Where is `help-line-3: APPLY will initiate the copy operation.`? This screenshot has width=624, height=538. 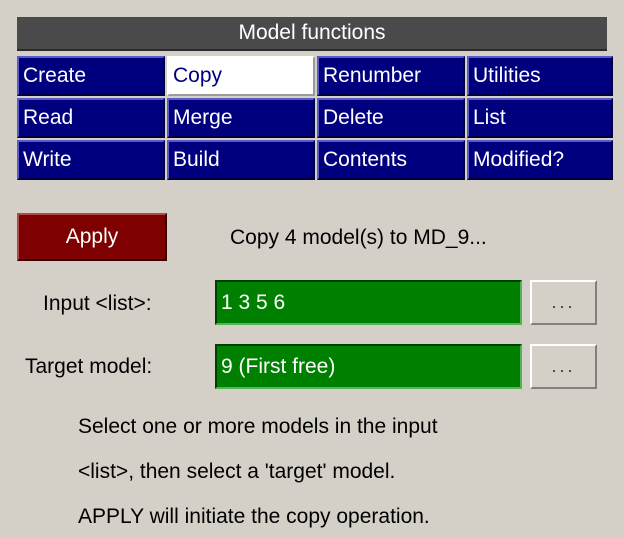
help-line-3: APPLY will initiate the copy operation. is located at coordinates (254, 516).